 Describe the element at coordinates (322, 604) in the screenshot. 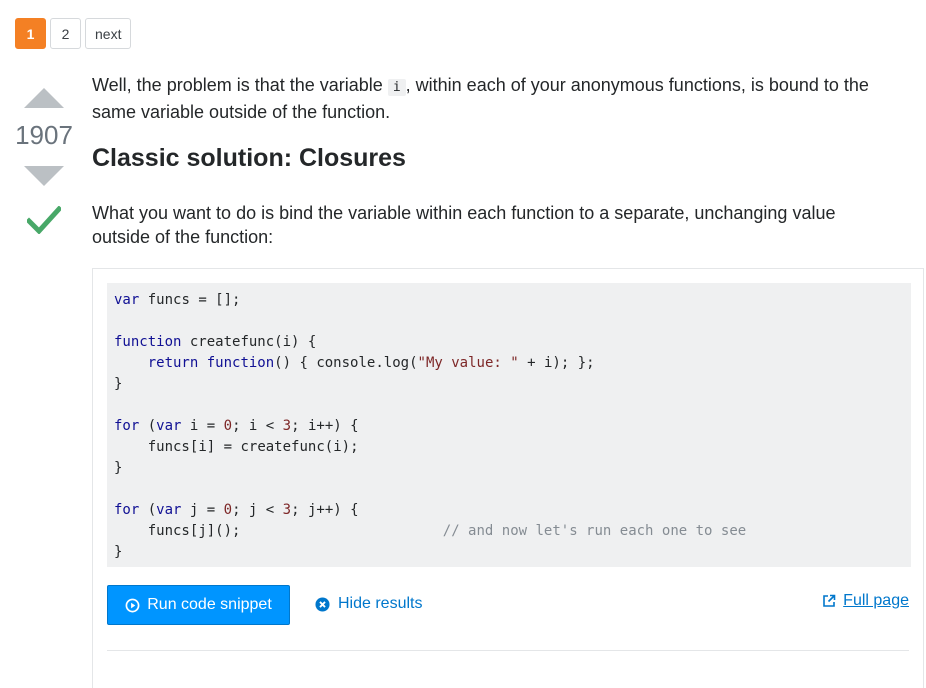

I see `close-circle-icon` at that location.